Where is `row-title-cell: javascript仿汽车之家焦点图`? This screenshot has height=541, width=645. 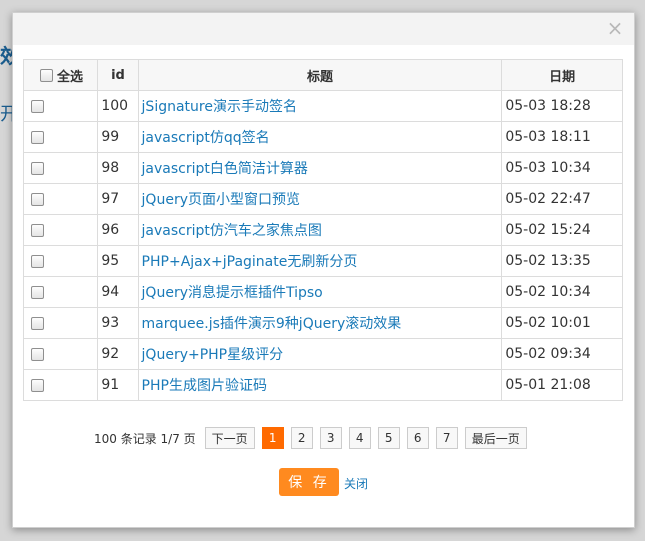
row-title-cell: javascript仿汽车之家焦点图 is located at coordinates (320, 230).